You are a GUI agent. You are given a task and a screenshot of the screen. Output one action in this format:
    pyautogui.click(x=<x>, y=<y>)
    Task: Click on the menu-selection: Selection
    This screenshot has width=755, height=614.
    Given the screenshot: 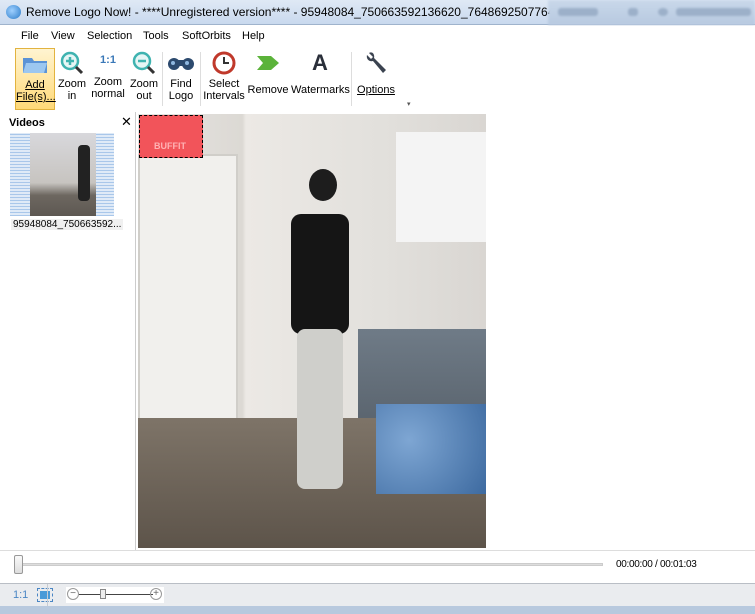 What is the action you would take?
    pyautogui.click(x=109, y=36)
    